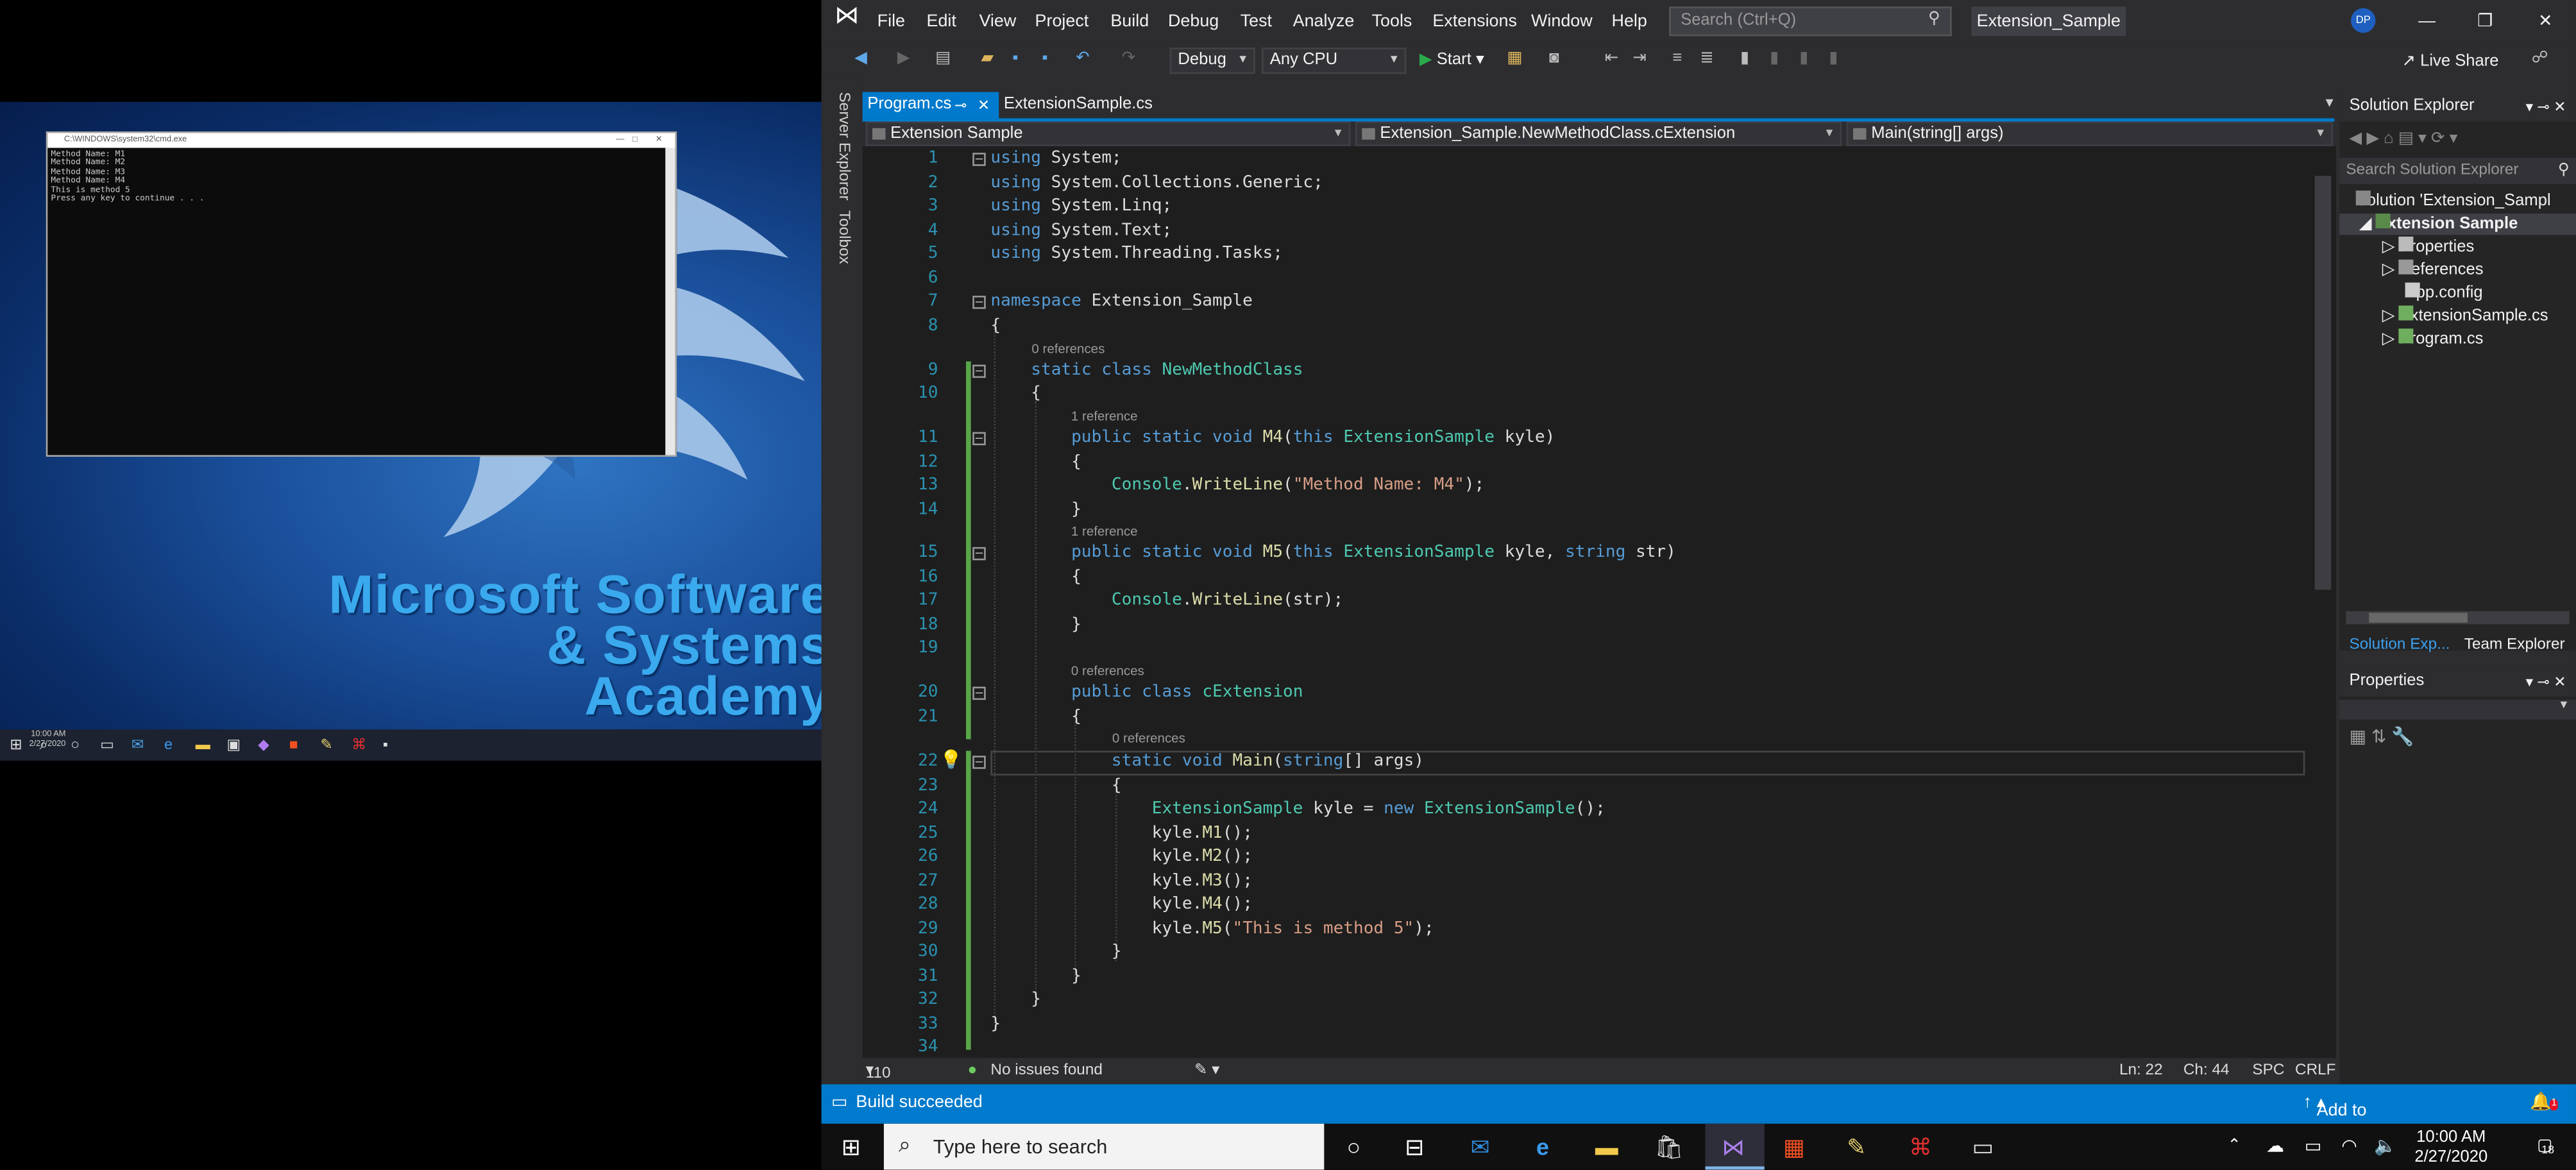 The image size is (2576, 1170). I want to click on task-view-icon: ▭, so click(107, 744).